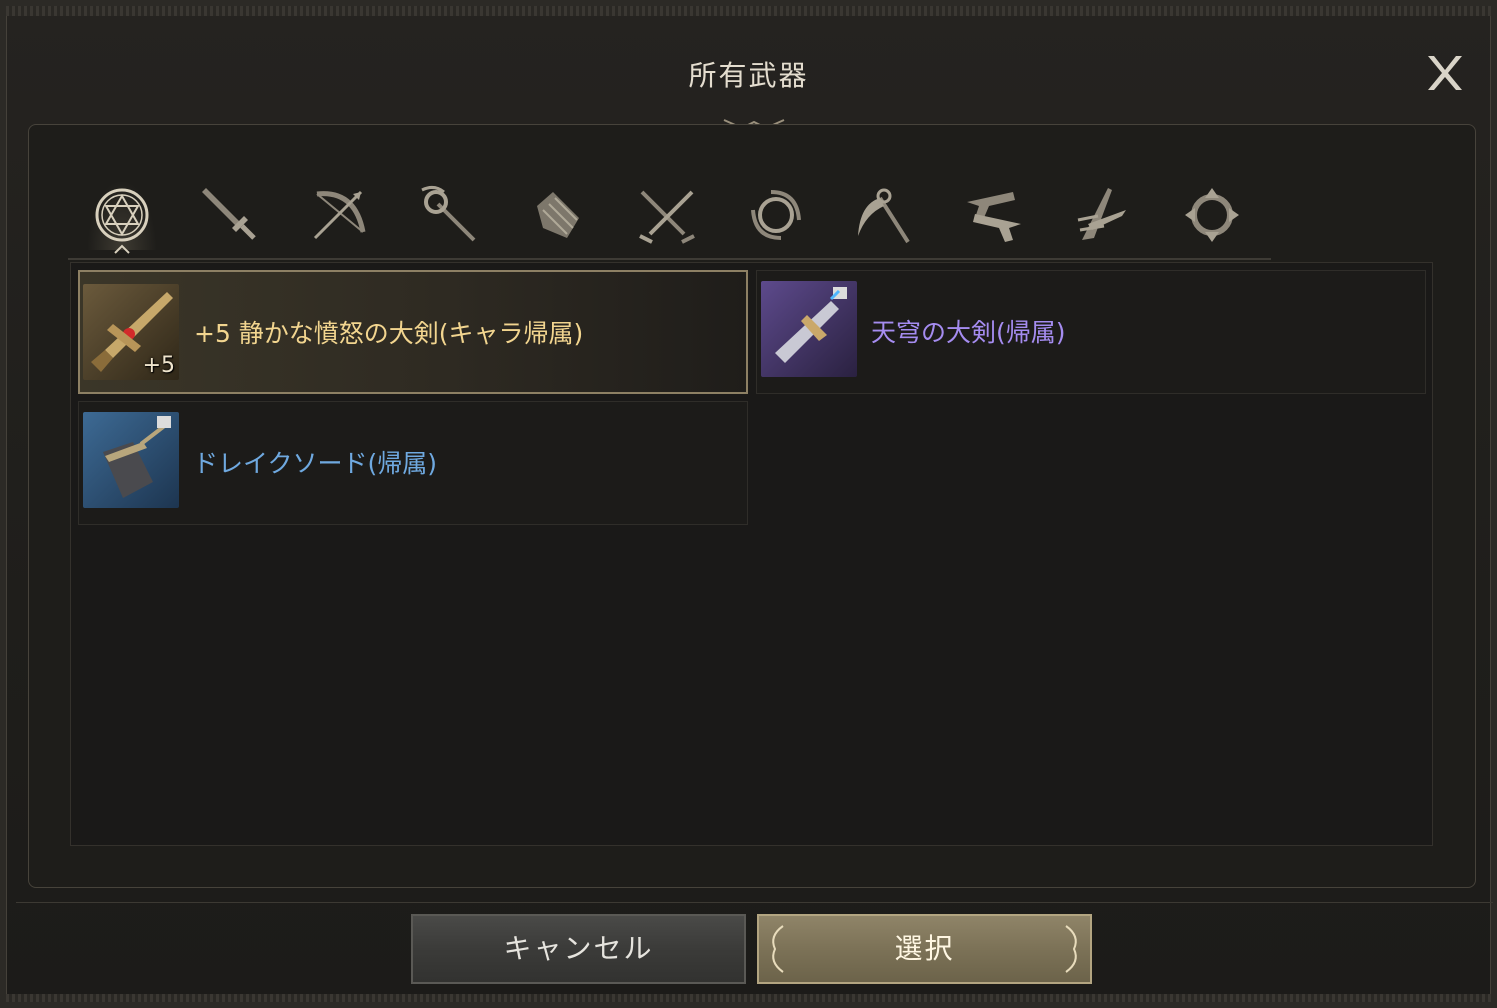 The height and width of the screenshot is (1008, 1497). I want to click on ornament-right-icon, so click(1071, 949).